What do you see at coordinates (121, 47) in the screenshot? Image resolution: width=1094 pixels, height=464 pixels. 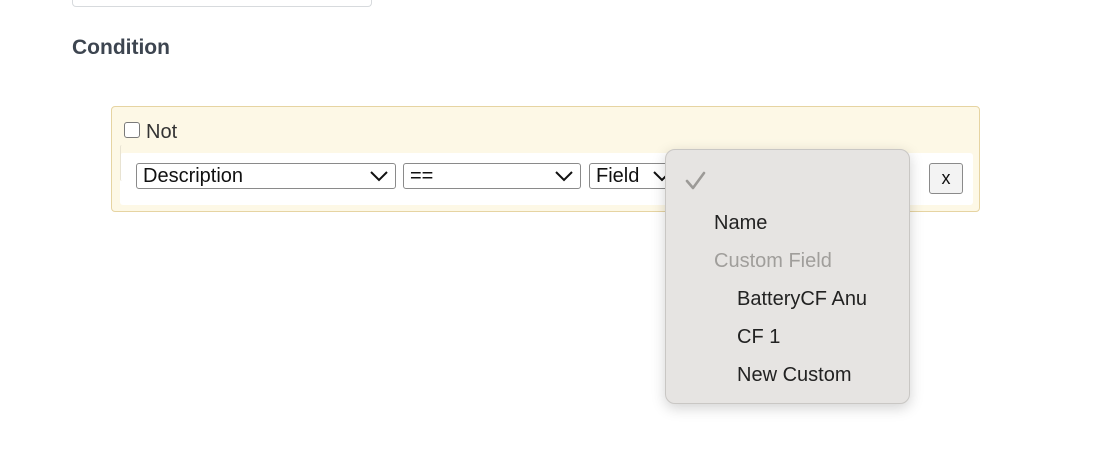 I see `section-title: Condition` at bounding box center [121, 47].